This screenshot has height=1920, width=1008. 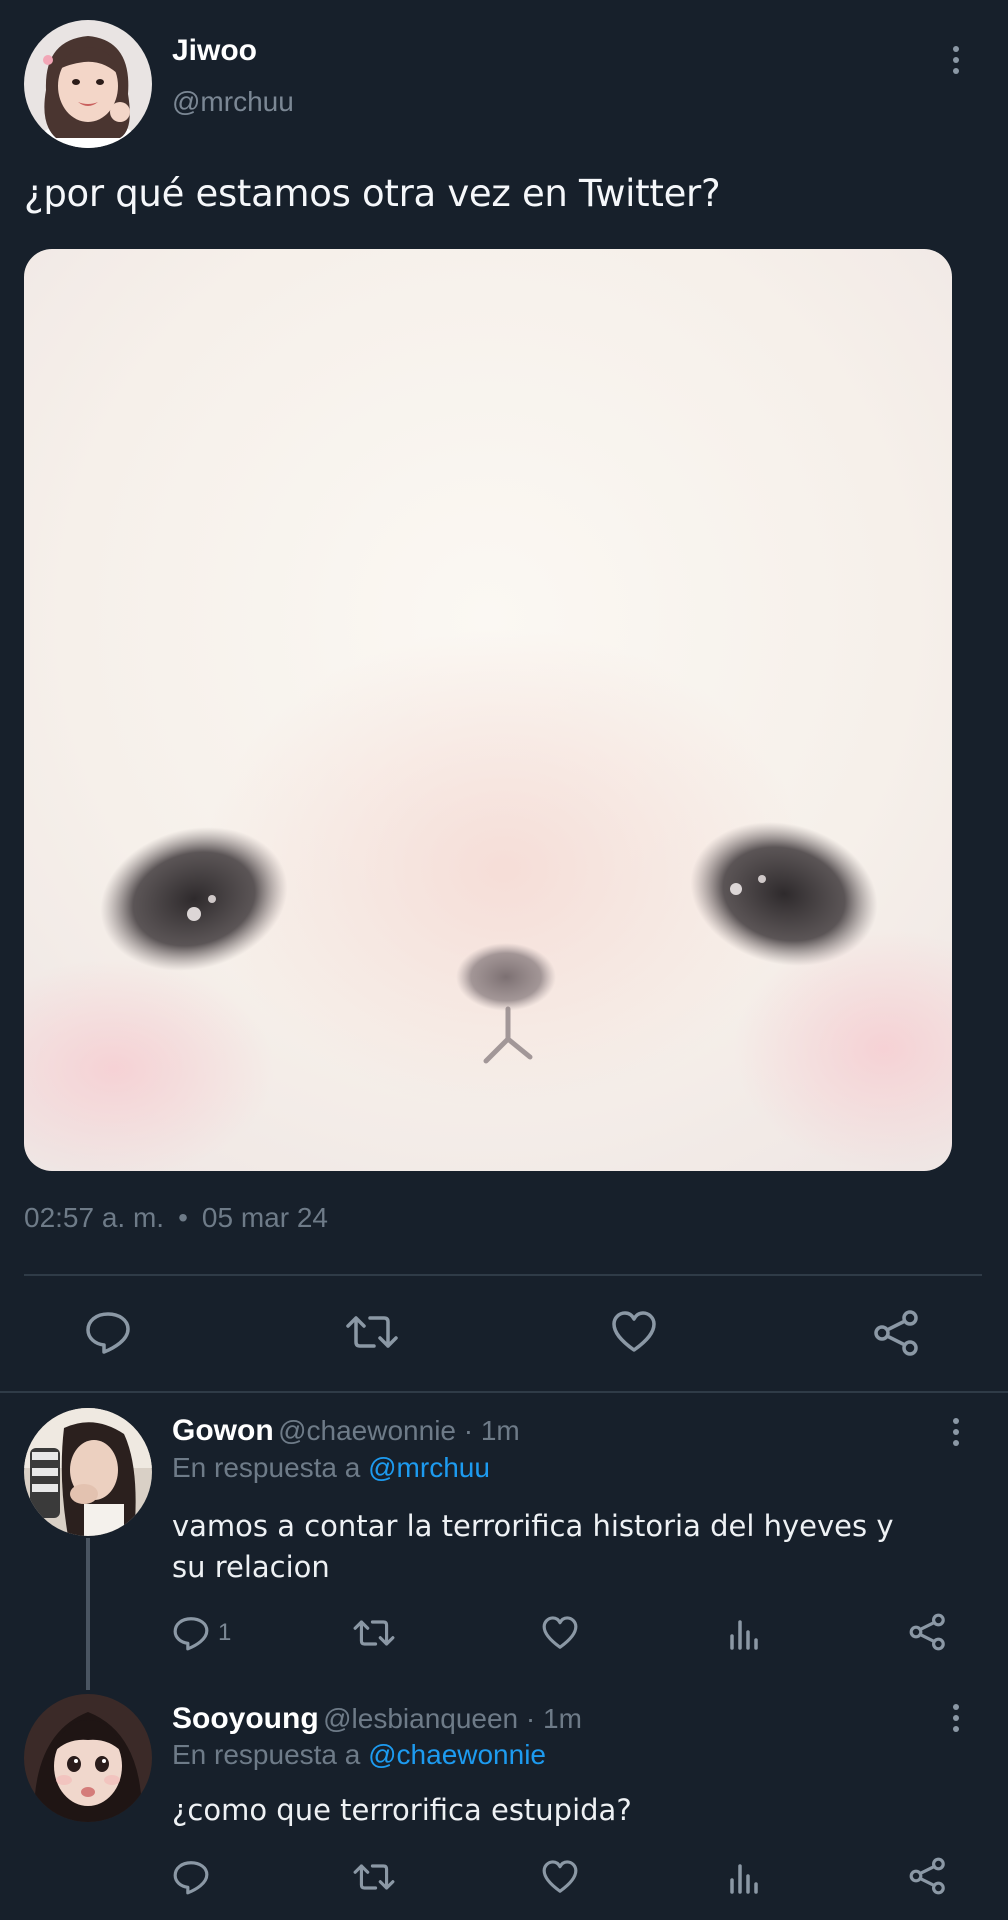 I want to click on reply-count: 1, so click(x=225, y=1632).